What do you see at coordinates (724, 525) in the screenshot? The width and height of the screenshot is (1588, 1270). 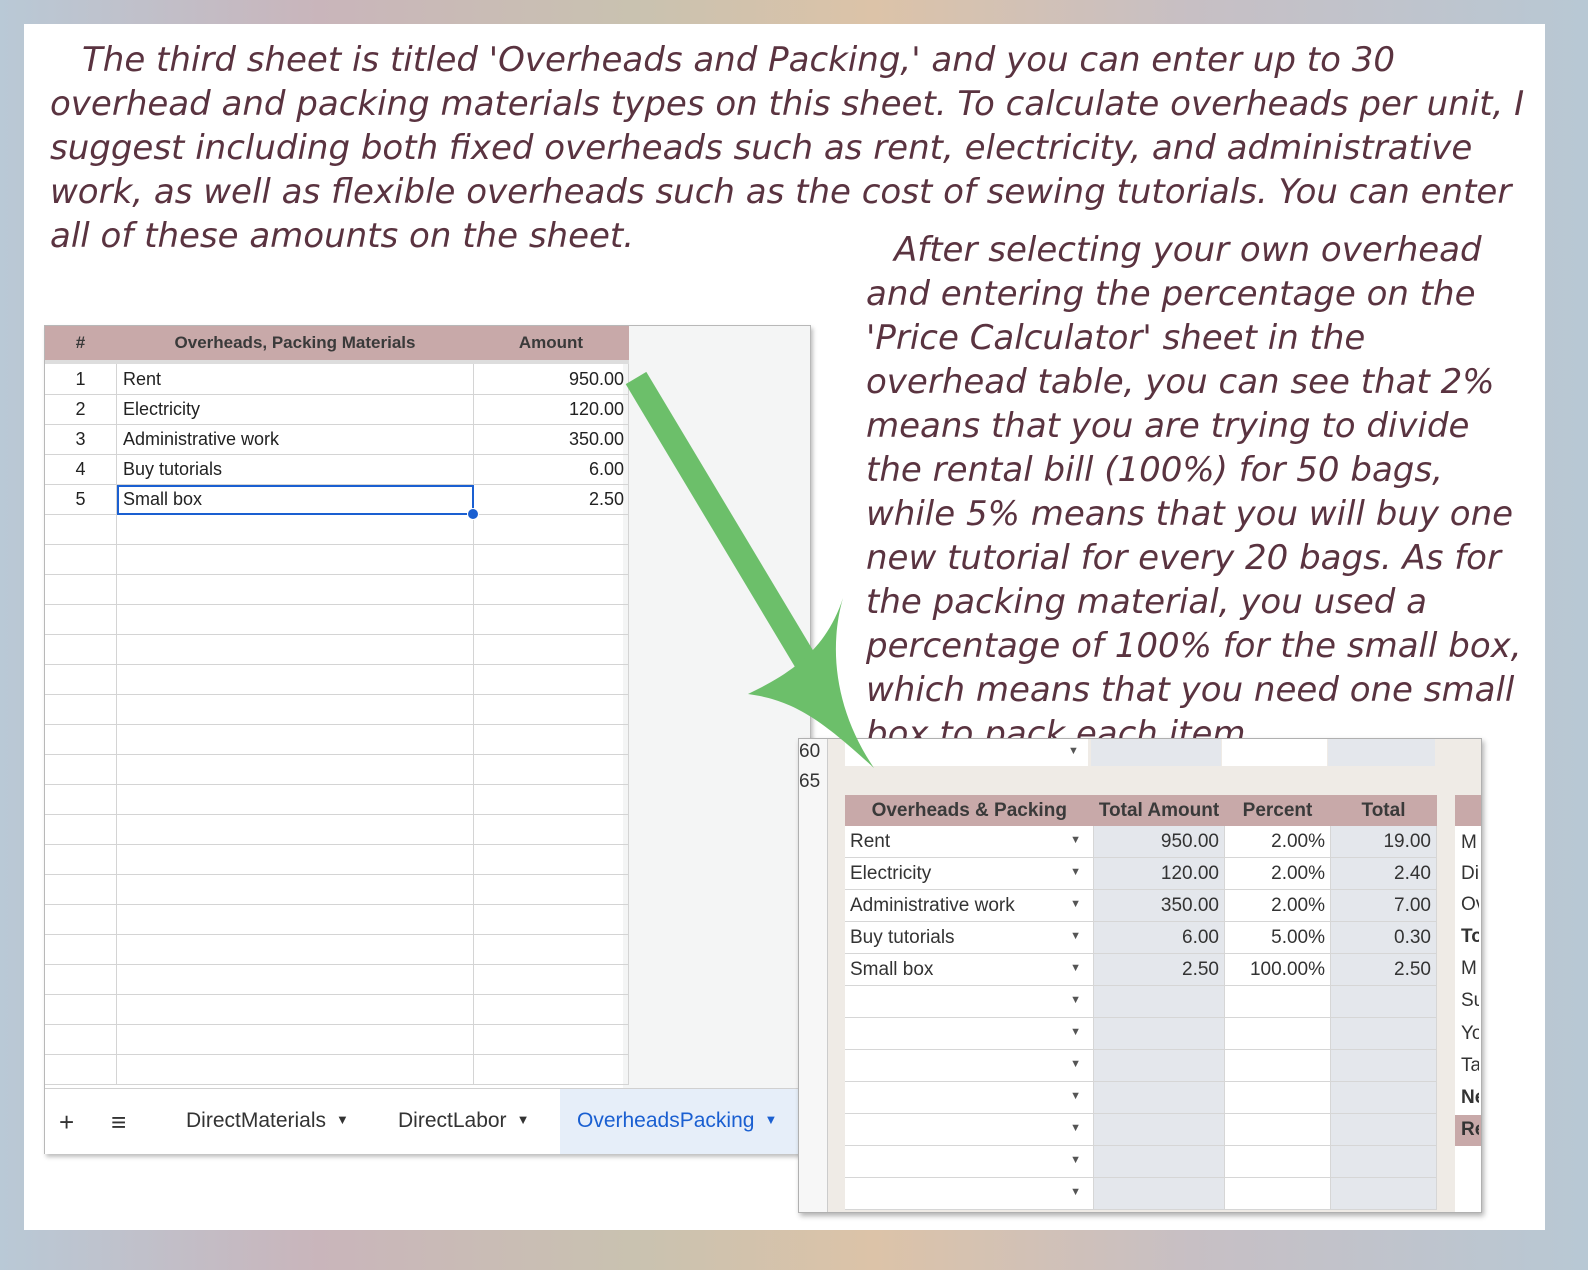 I see `arrow-shaft` at bounding box center [724, 525].